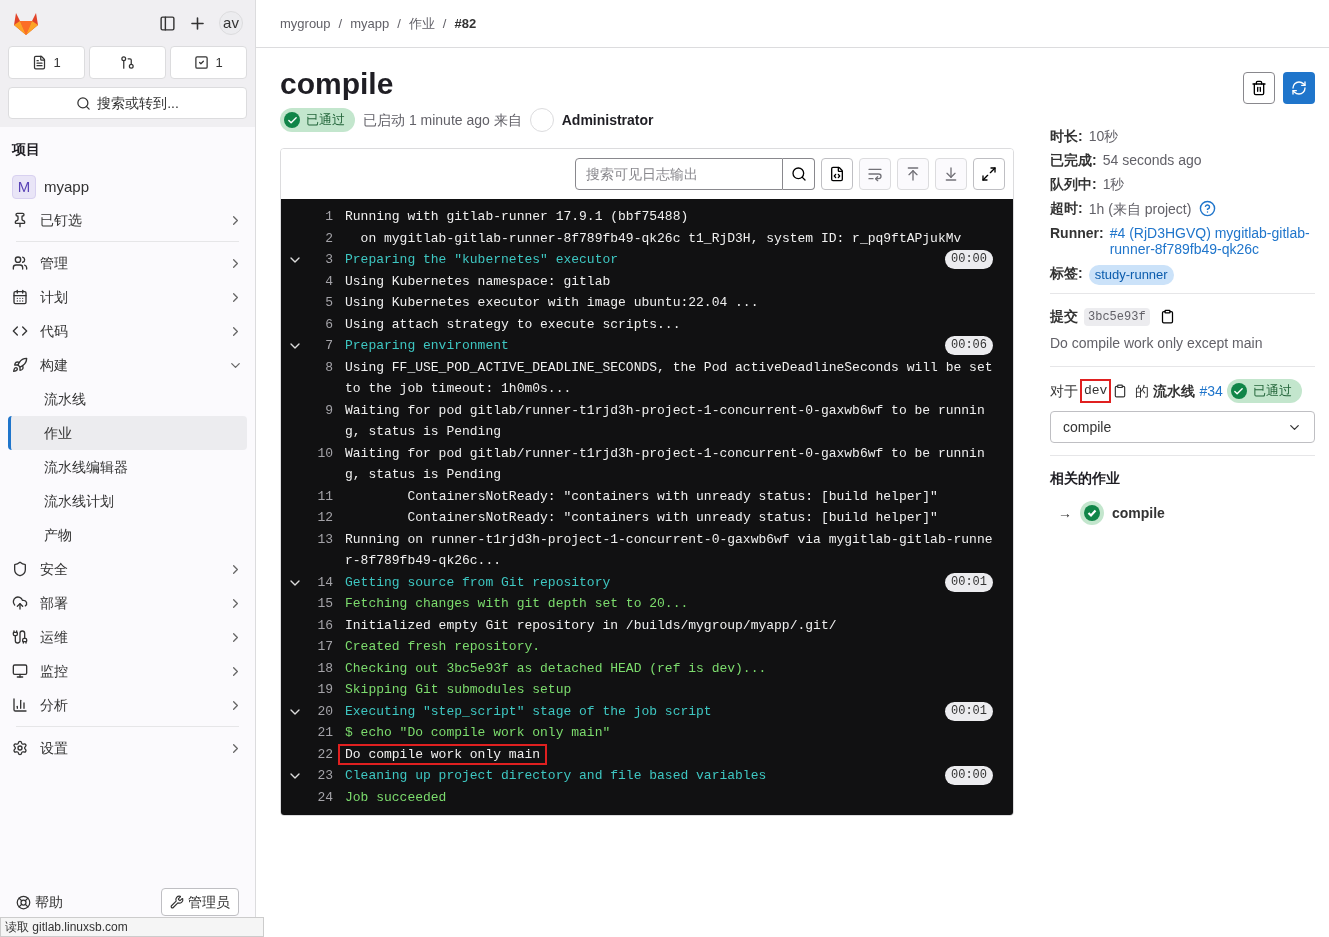 The width and height of the screenshot is (1329, 937). I want to click on nav-item: 监控, so click(127, 671).